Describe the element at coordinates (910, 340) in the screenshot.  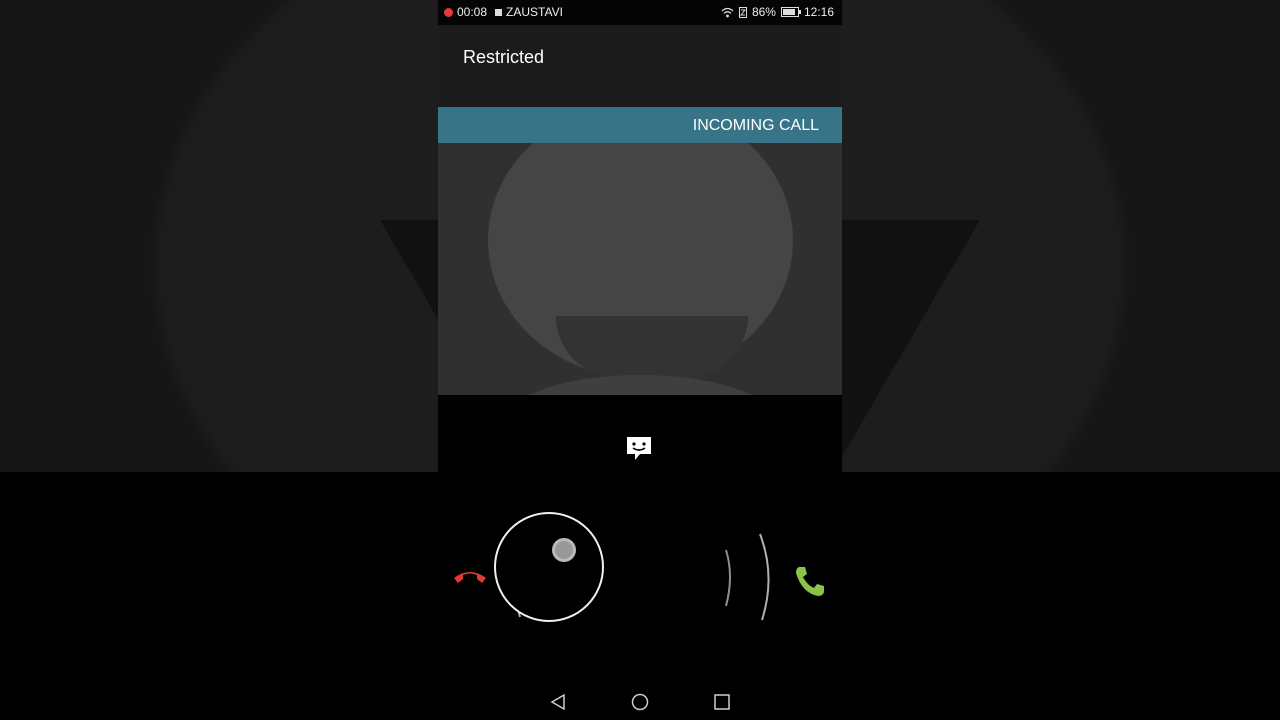
I see `background-shadow-right` at that location.